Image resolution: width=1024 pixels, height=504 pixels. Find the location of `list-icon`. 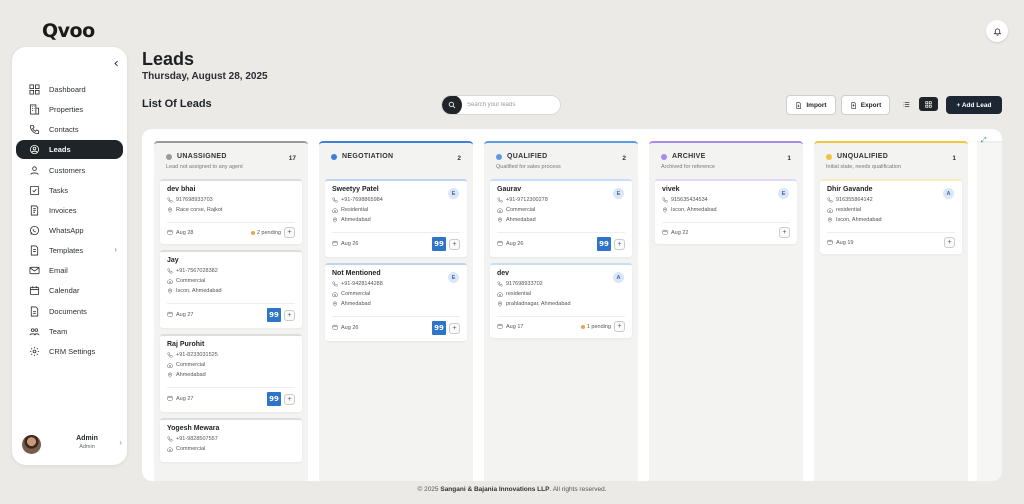

list-icon is located at coordinates (906, 104).